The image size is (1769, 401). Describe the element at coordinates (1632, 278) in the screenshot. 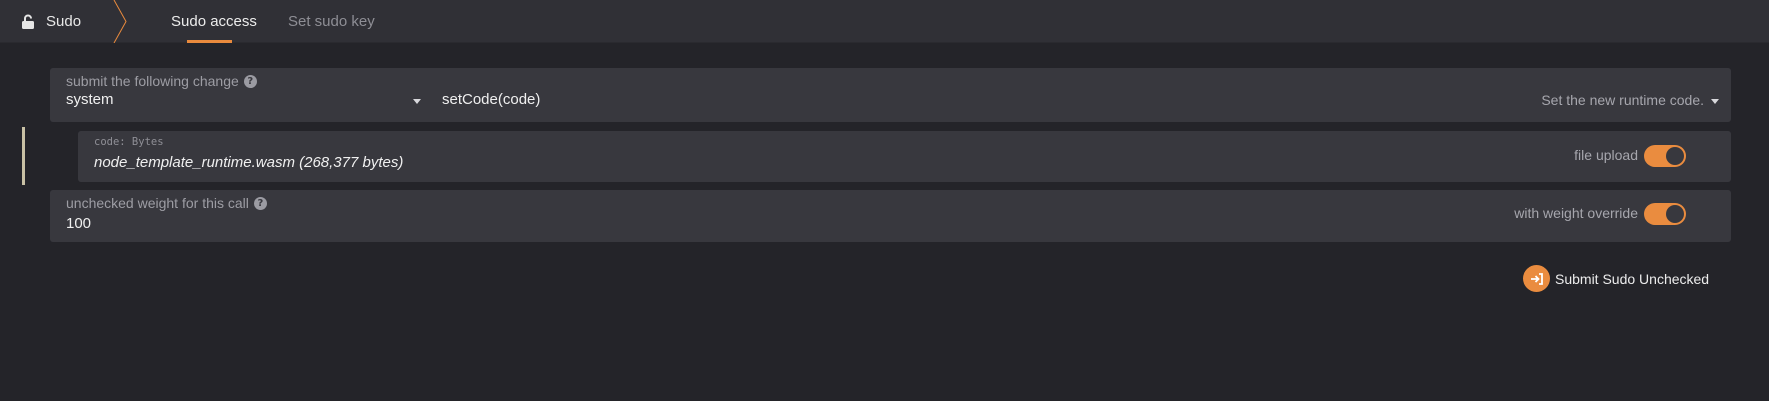

I see `submit-label: Submit Sudo Unchecked` at that location.